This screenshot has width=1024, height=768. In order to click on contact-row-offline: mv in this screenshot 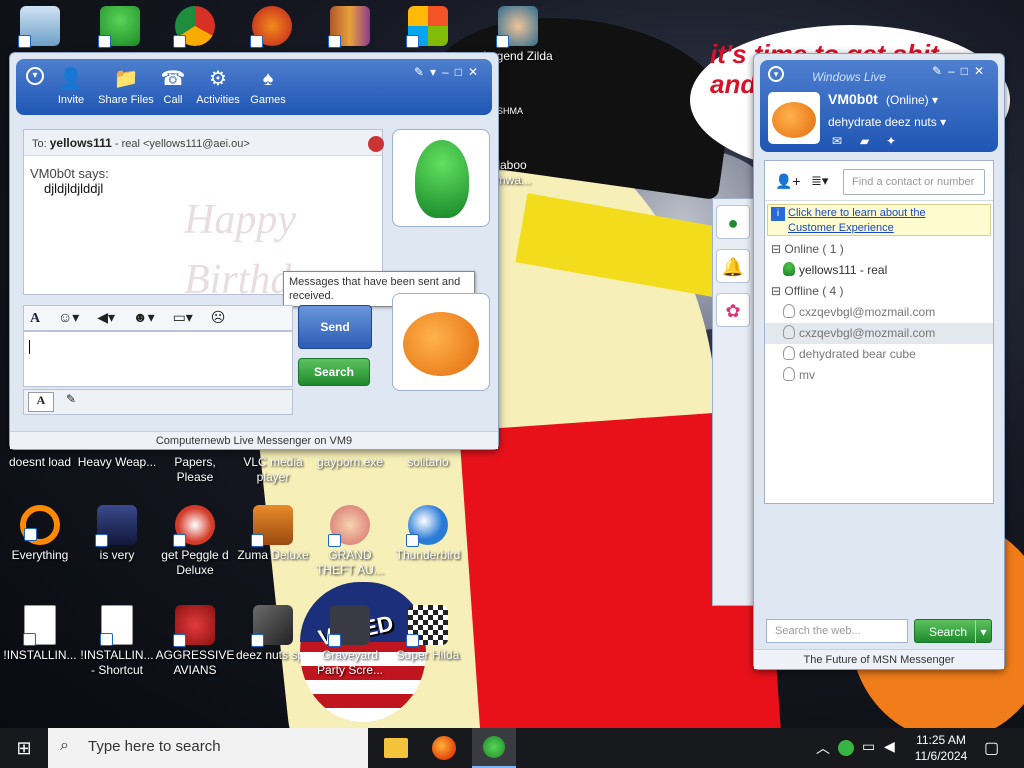, I will do `click(879, 375)`.